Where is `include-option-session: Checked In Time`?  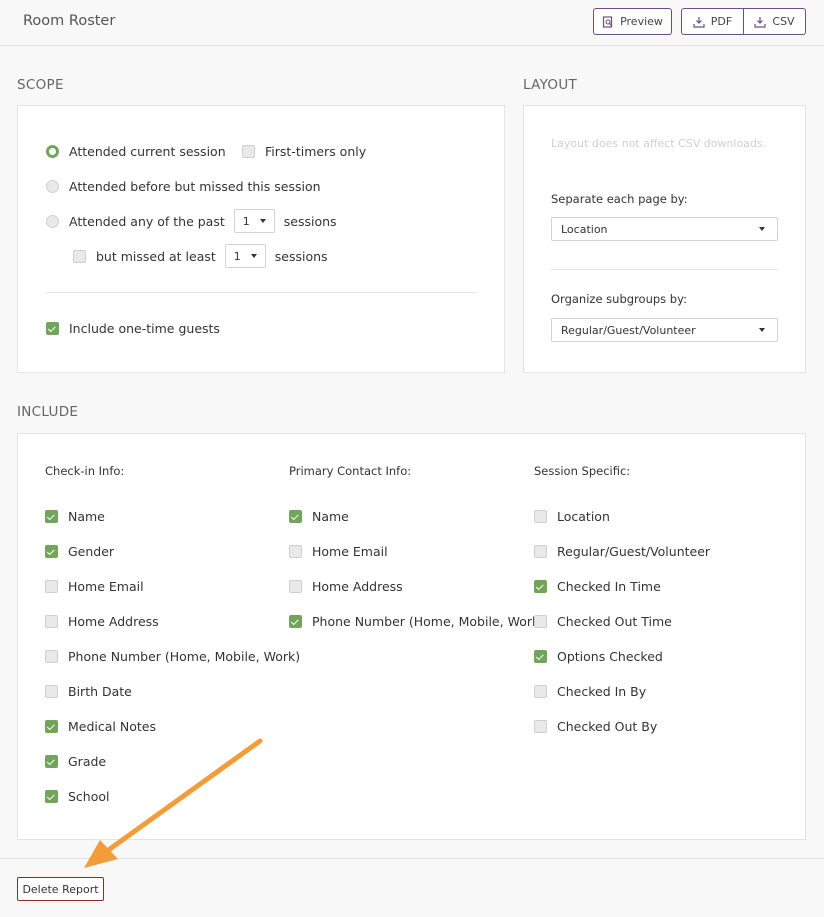 include-option-session: Checked In Time is located at coordinates (597, 586).